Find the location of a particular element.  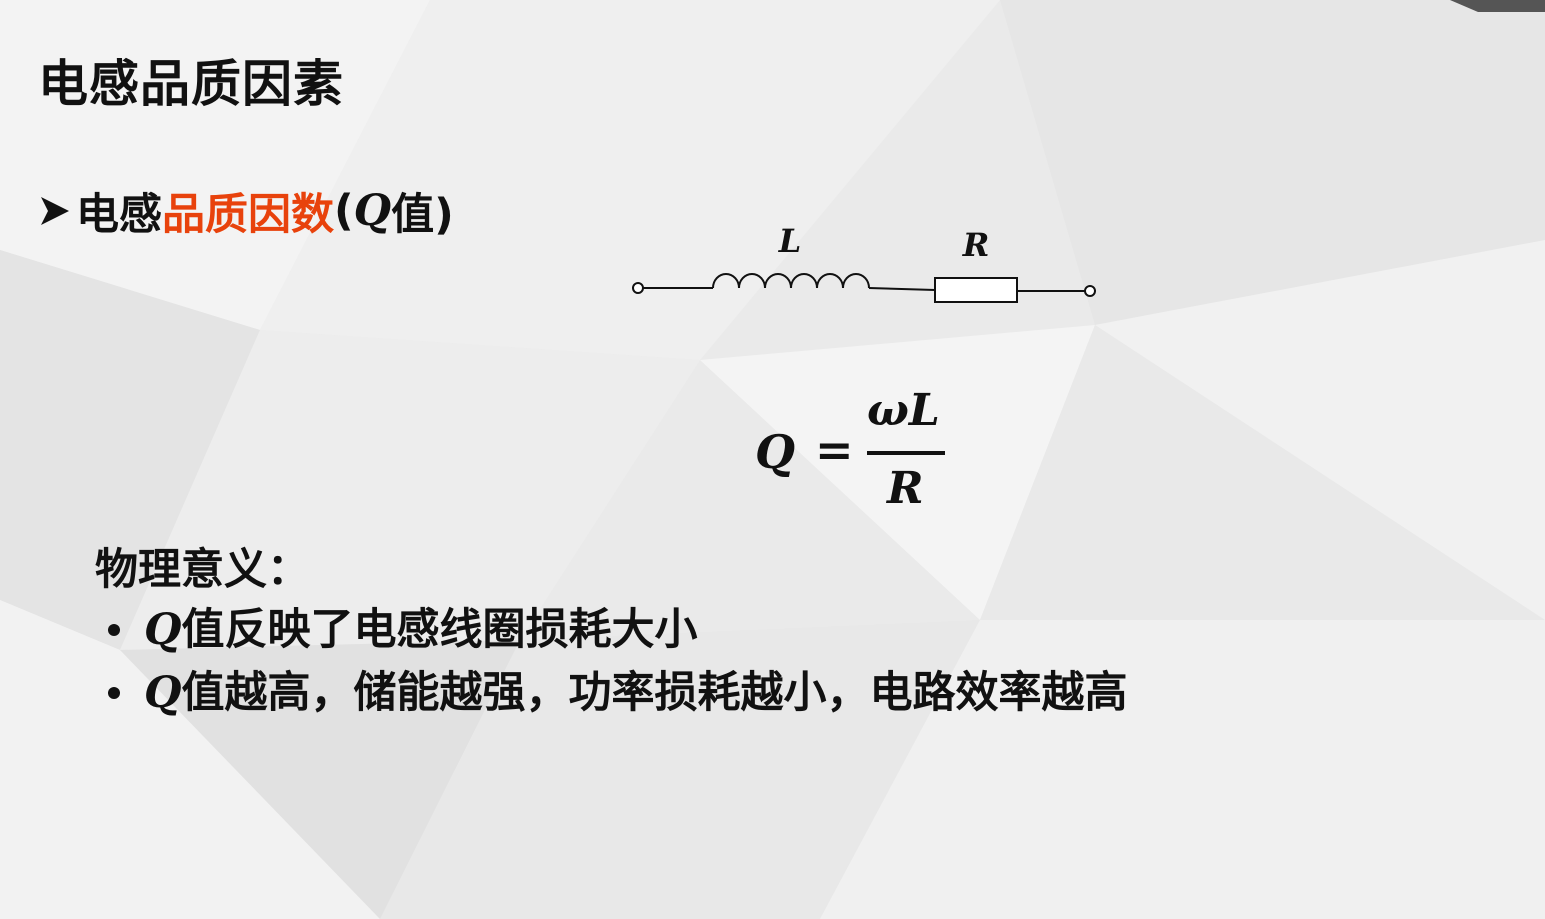

heading-q-symbol: Q is located at coordinates (372, 211).